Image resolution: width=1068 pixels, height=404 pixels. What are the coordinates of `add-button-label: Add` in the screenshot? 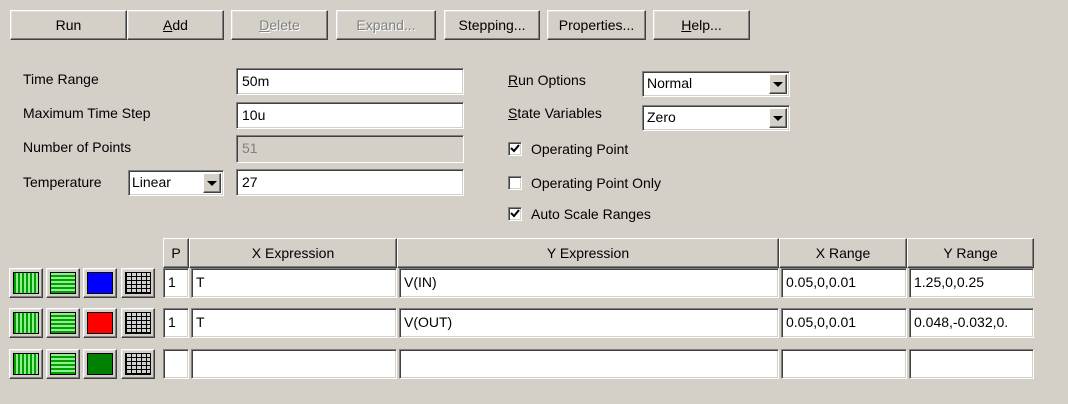 It's located at (175, 25).